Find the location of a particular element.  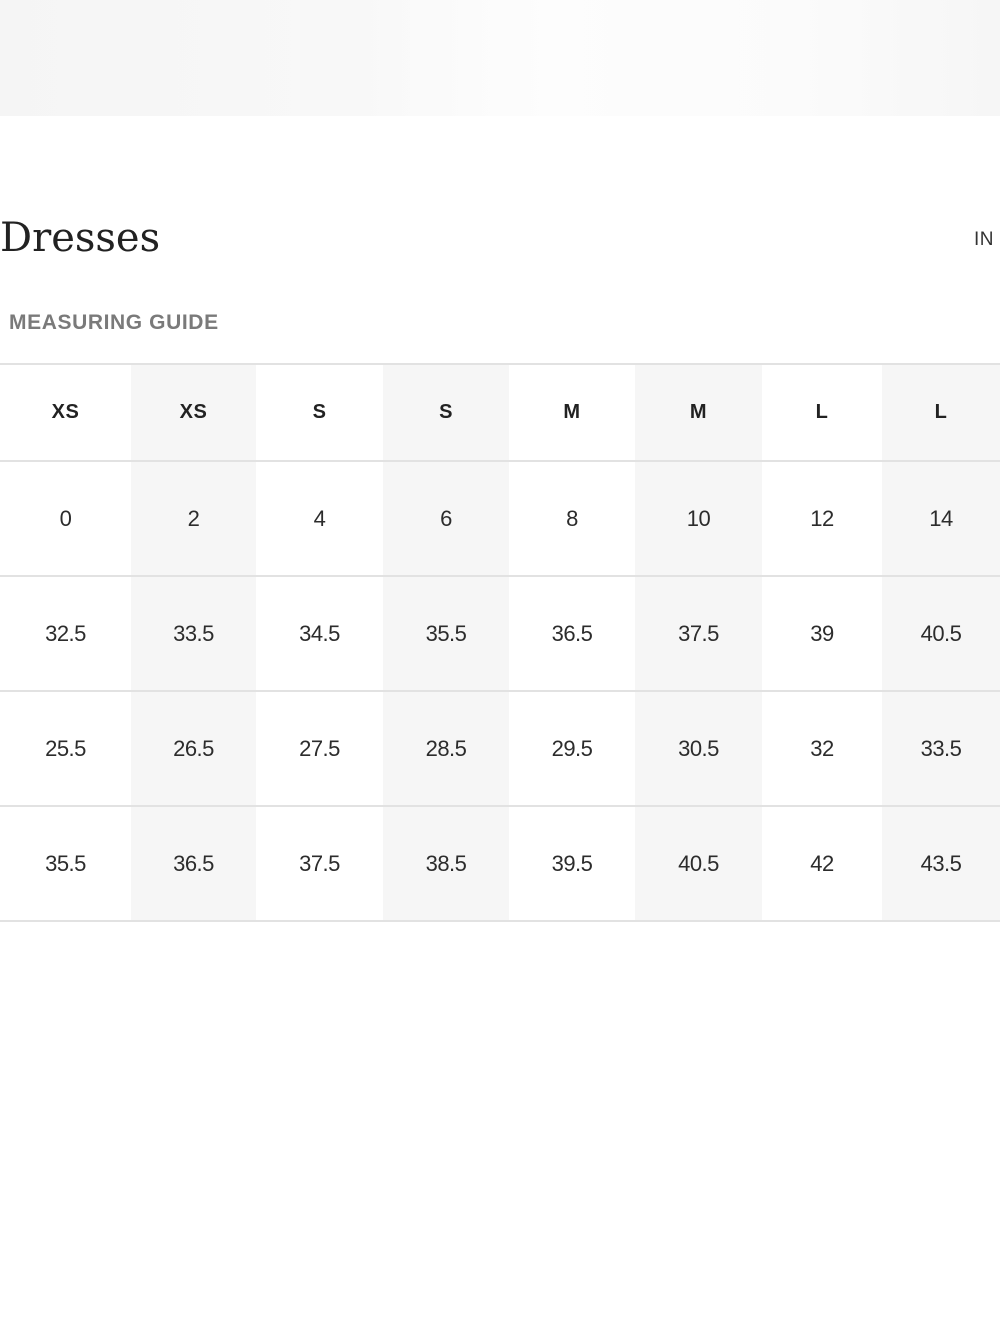

table-cell: 39.5 is located at coordinates (572, 864).